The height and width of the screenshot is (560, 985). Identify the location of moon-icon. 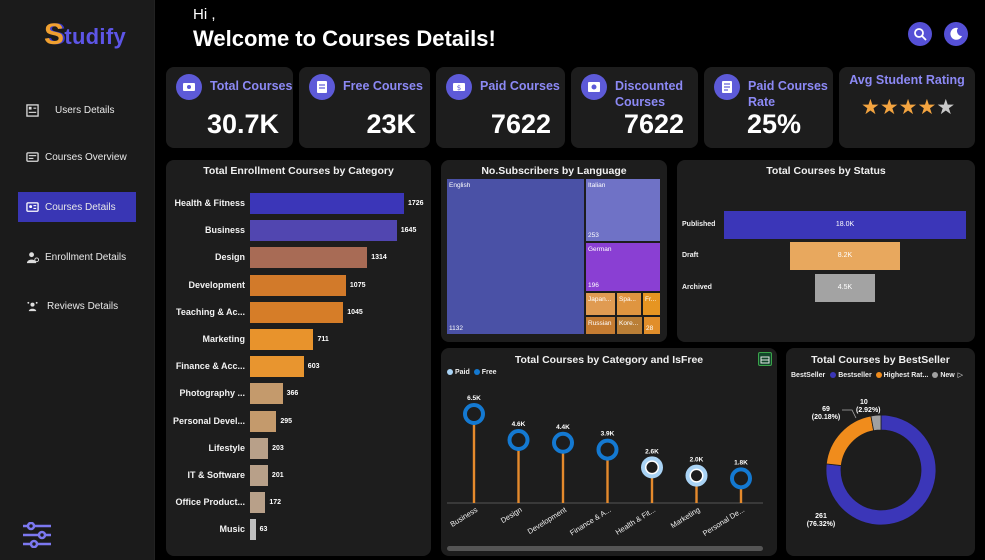
(956, 33).